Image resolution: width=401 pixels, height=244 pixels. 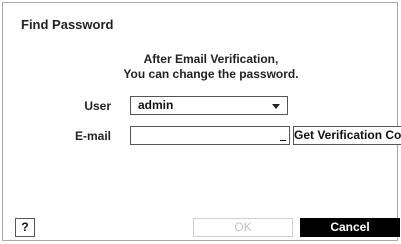 What do you see at coordinates (92, 136) in the screenshot?
I see `email-label: E-mail` at bounding box center [92, 136].